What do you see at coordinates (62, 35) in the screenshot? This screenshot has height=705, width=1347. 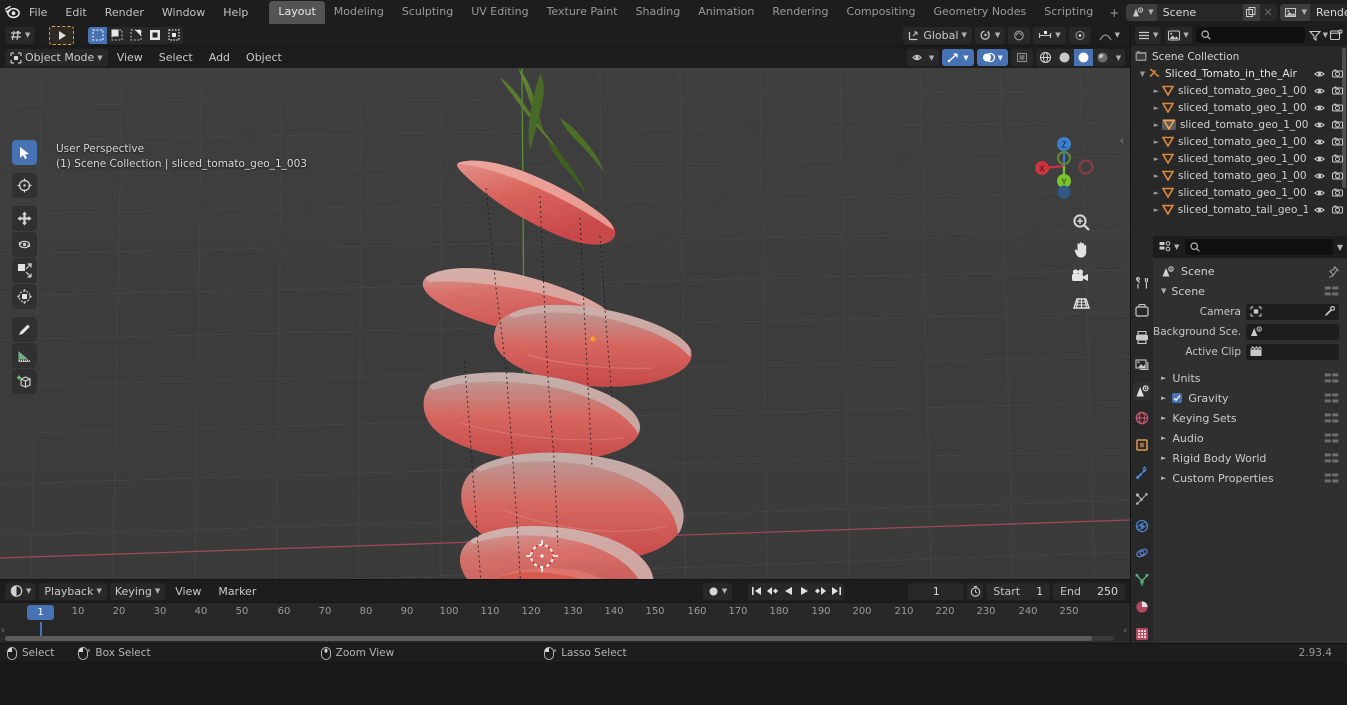 I see `proportional-editing-button` at bounding box center [62, 35].